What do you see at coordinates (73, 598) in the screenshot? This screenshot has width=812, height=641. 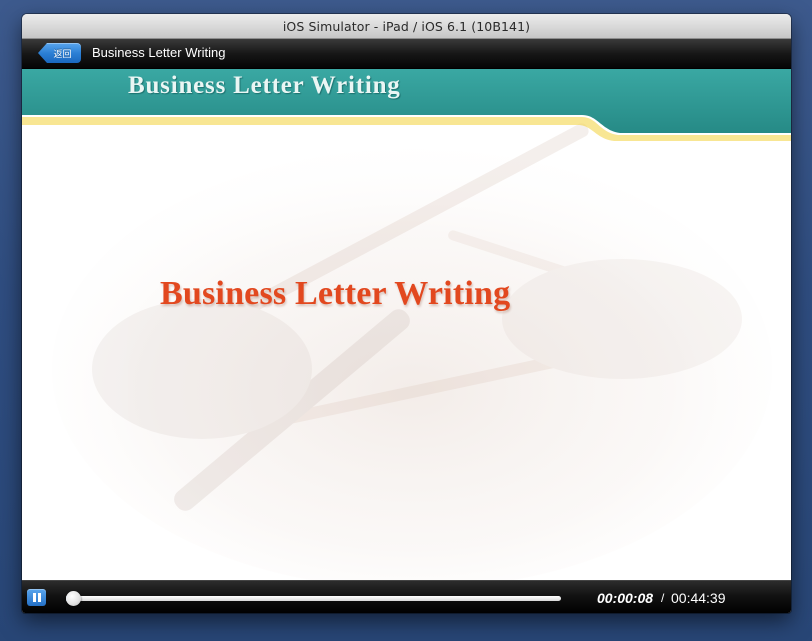 I see `progress-thumb` at bounding box center [73, 598].